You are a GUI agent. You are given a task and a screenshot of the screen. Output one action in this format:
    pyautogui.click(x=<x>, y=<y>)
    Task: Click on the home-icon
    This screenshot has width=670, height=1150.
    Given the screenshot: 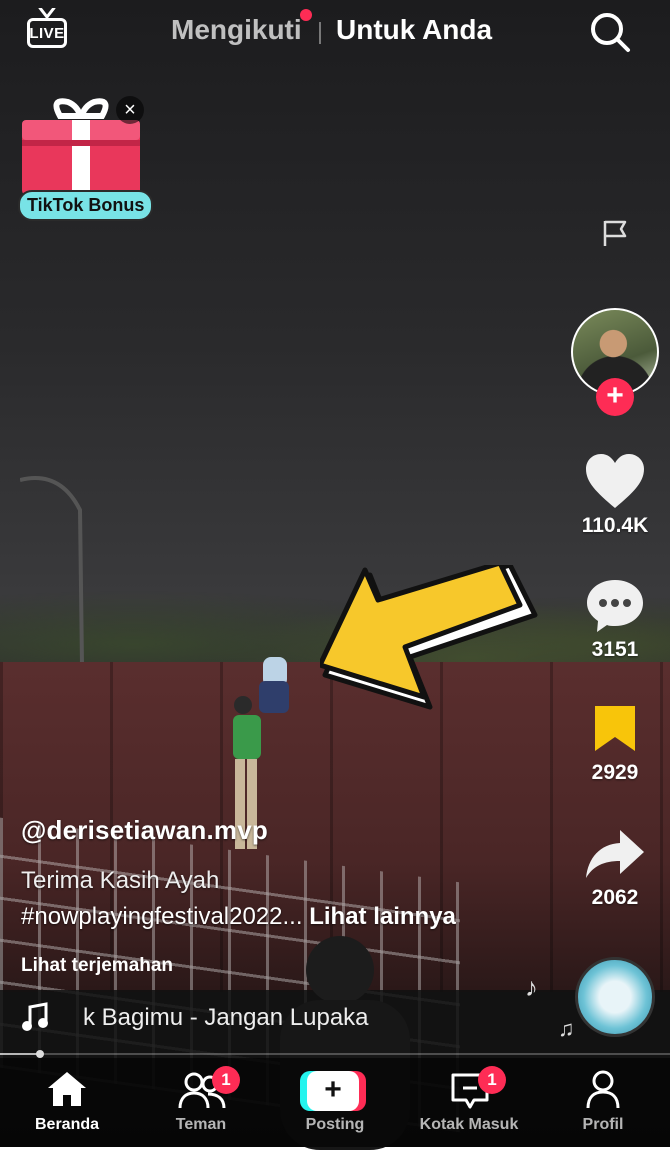 What is the action you would take?
    pyautogui.click(x=67, y=1089)
    